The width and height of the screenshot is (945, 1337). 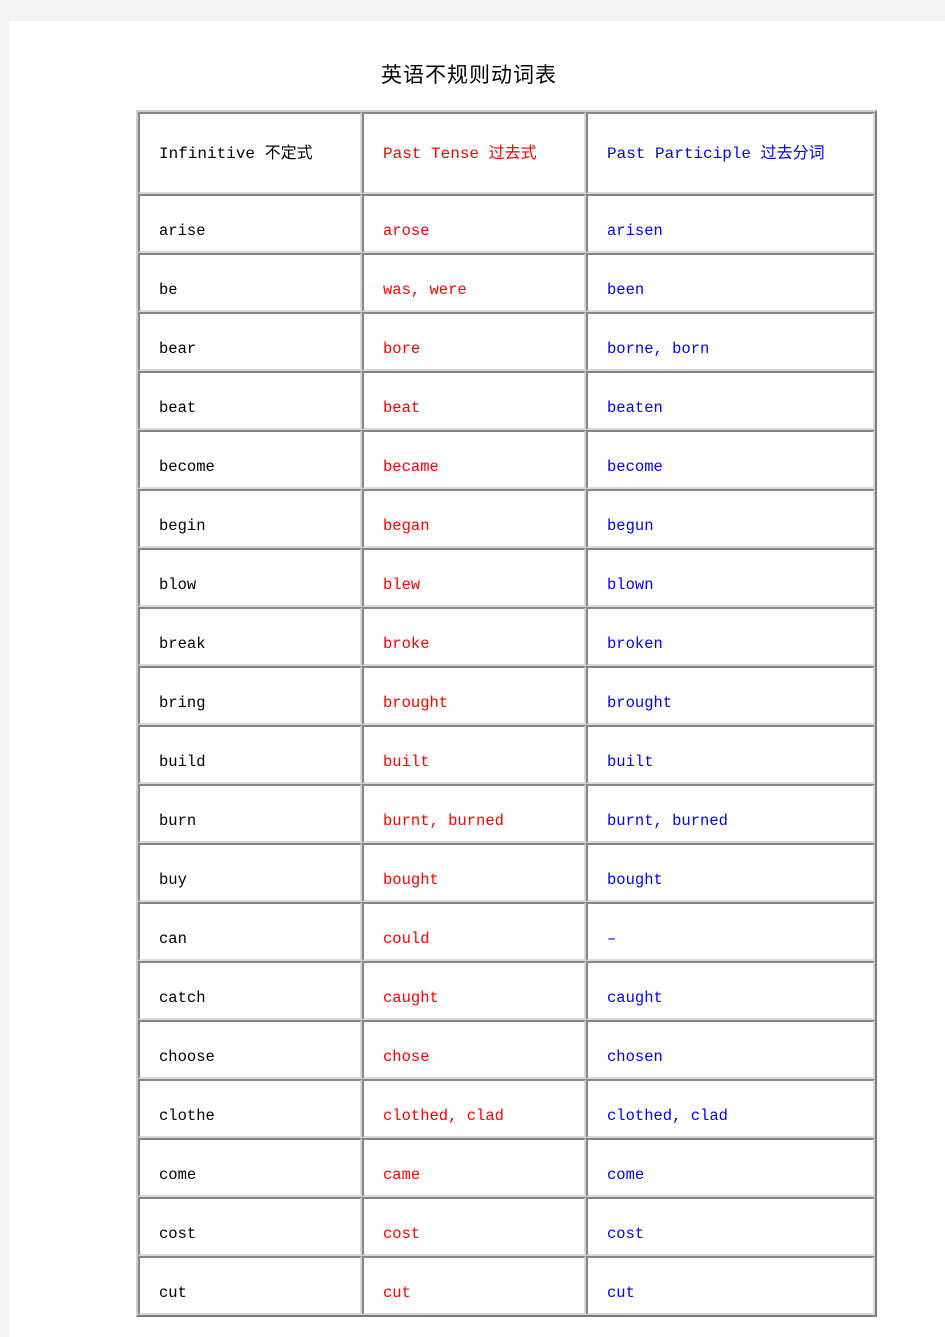 I want to click on cell-text-past: broke, so click(x=406, y=644).